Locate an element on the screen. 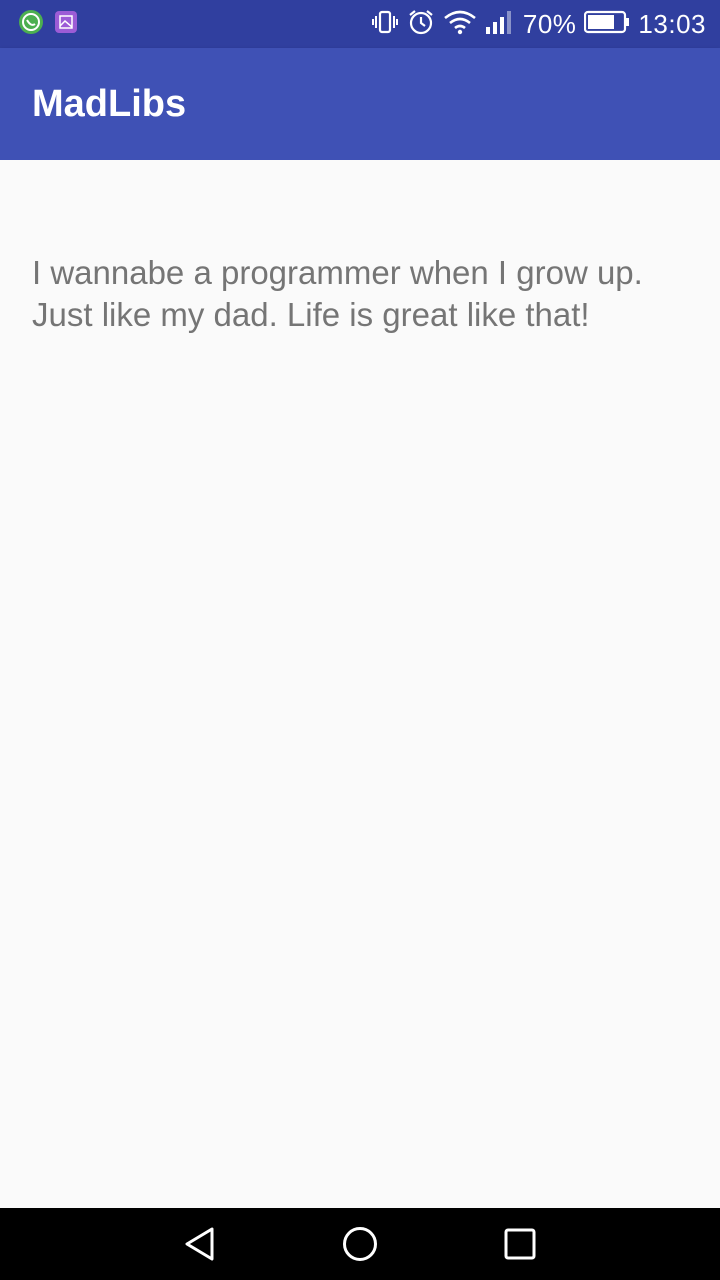 This screenshot has height=1280, width=720. app-title: MadLibs is located at coordinates (109, 103).